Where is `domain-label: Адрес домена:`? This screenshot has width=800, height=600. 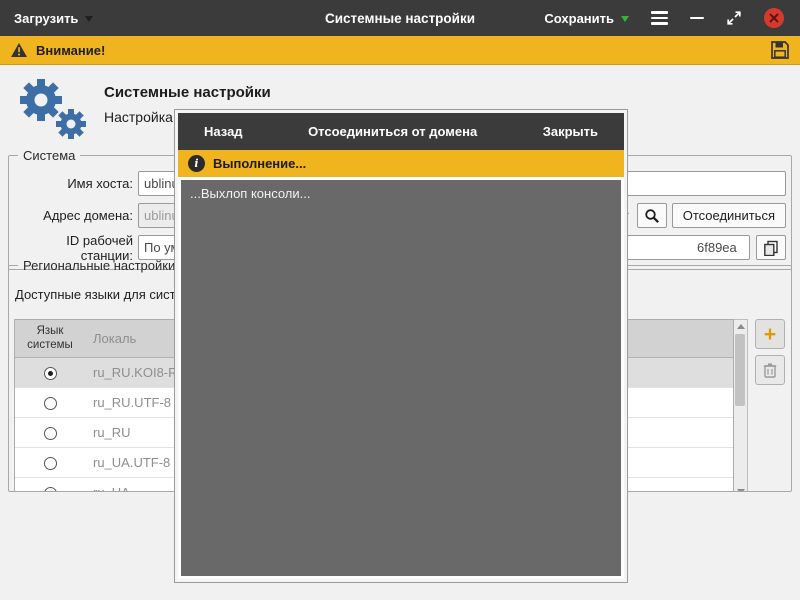
domain-label: Адрес домена: is located at coordinates (88, 215).